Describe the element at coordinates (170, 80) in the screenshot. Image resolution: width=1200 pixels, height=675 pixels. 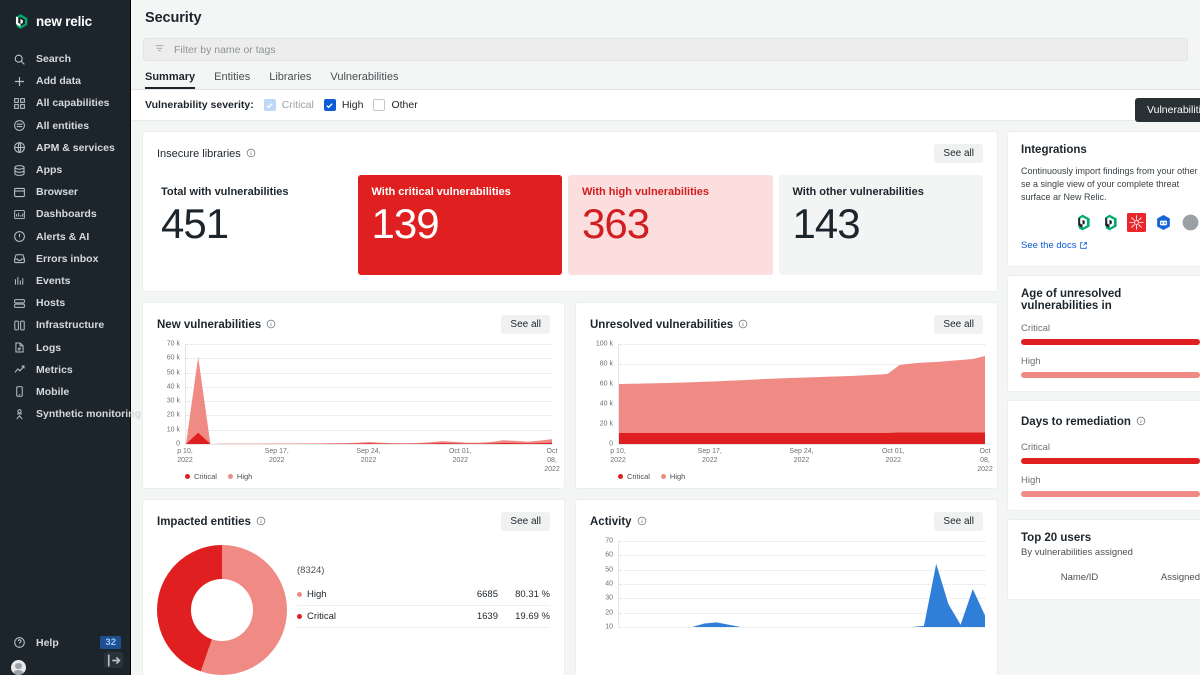
I see `tab-summary: Summary` at that location.